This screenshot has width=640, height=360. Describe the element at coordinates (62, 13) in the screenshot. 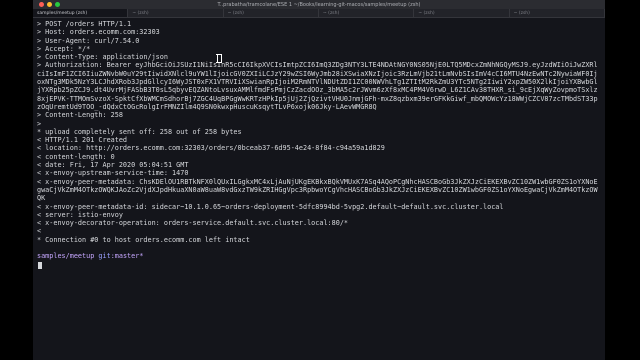

I see `tab-label: samples/meetup (zsh)` at that location.